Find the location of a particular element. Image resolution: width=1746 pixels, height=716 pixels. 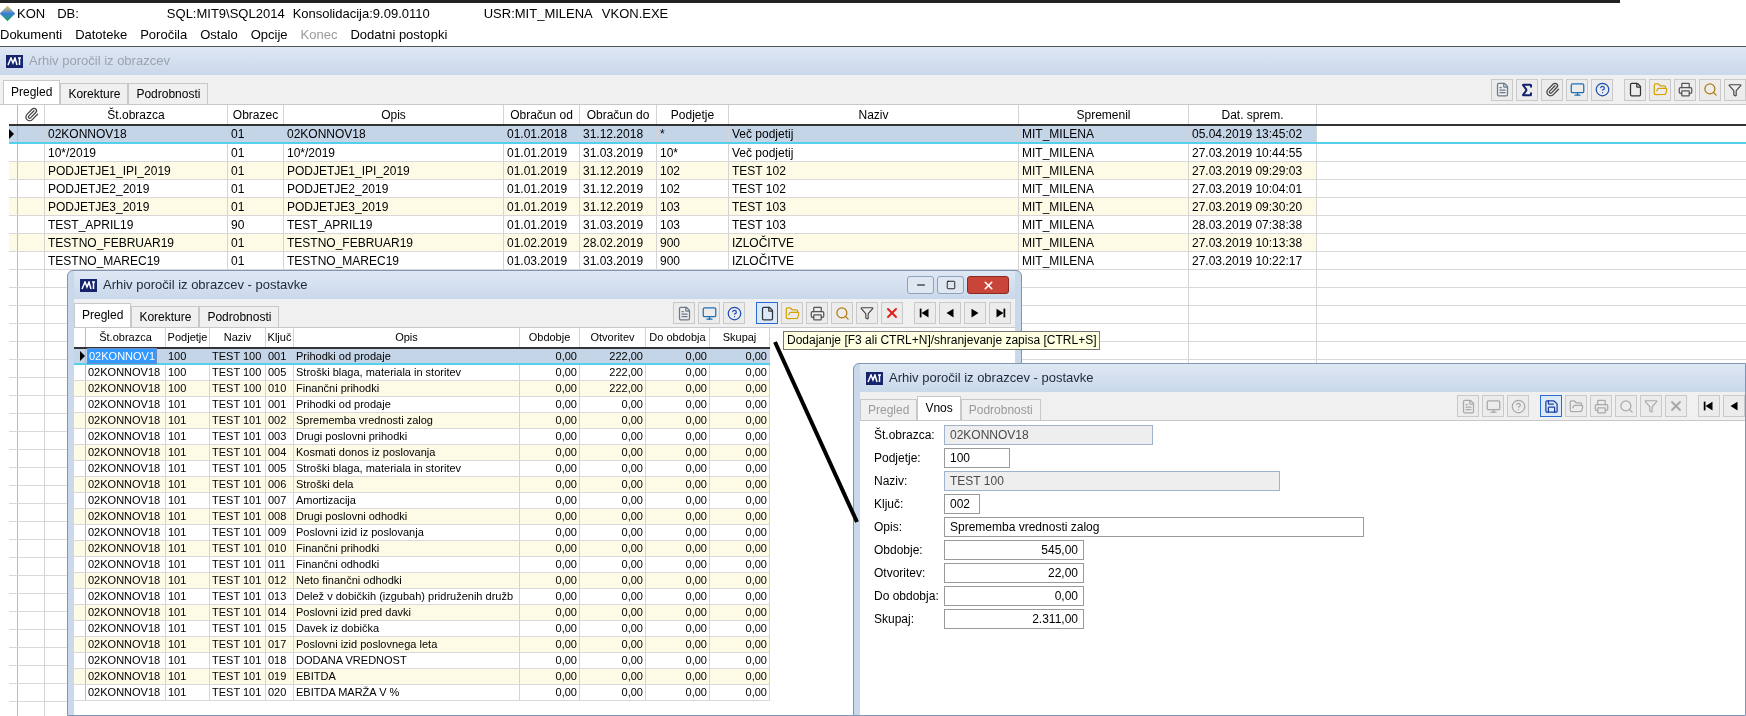

table-row: 02KONNOV18 101 TEST 101 011 Finančni odhodki 0,00 0,00 0,00 0,00 is located at coordinates (422, 565).